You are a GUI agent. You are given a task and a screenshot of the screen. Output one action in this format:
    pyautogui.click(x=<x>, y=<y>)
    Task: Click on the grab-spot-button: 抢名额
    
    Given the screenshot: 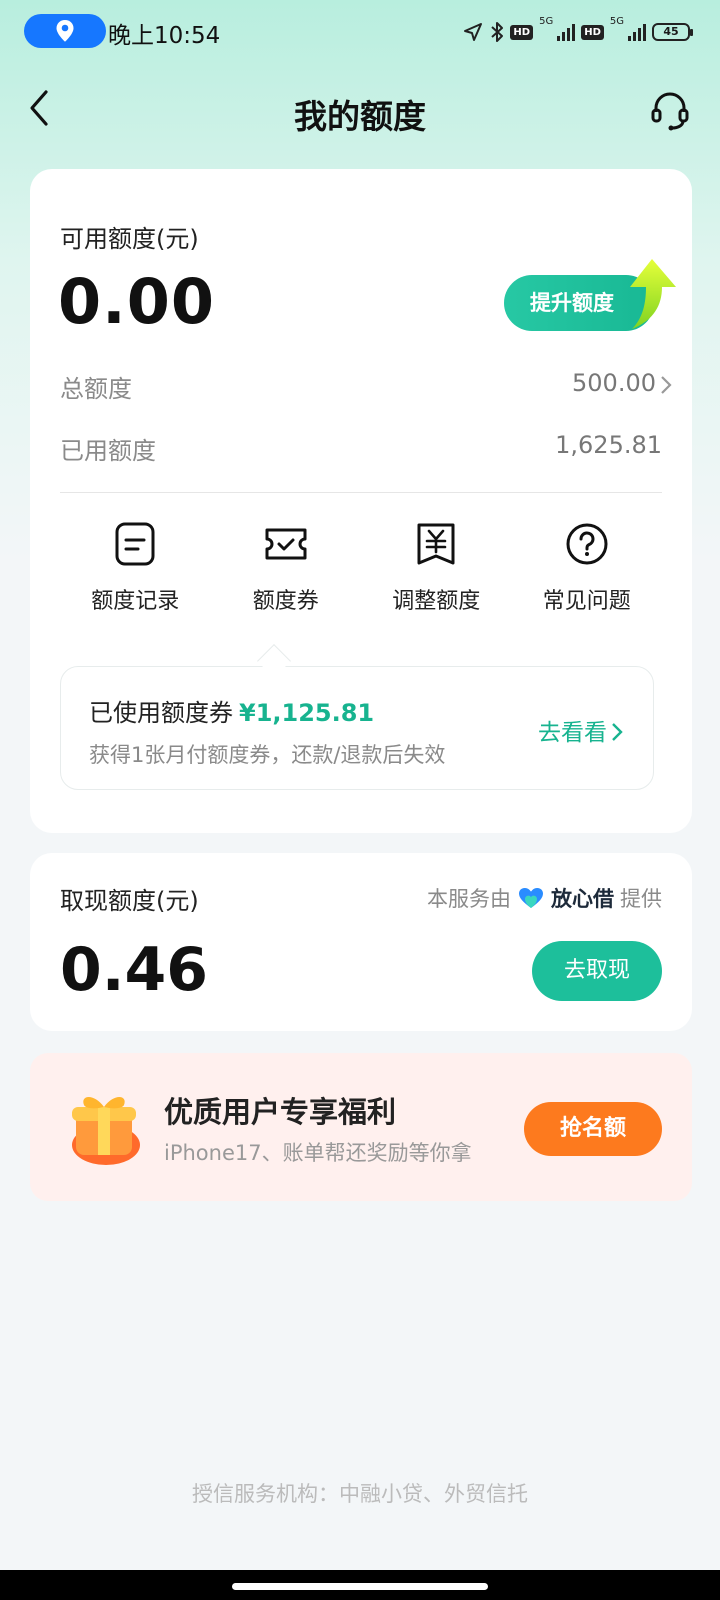 What is the action you would take?
    pyautogui.click(x=593, y=1129)
    